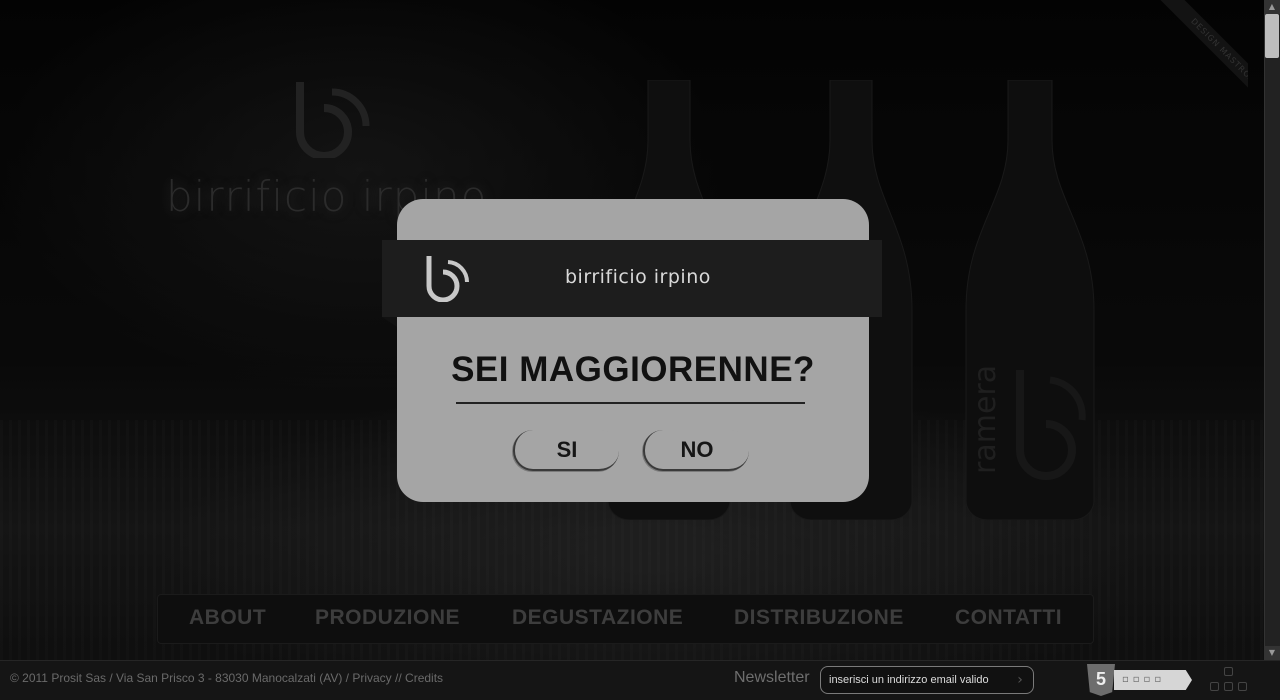 This screenshot has height=700, width=1280. What do you see at coordinates (448, 279) in the screenshot?
I see `brand-logo-icon` at bounding box center [448, 279].